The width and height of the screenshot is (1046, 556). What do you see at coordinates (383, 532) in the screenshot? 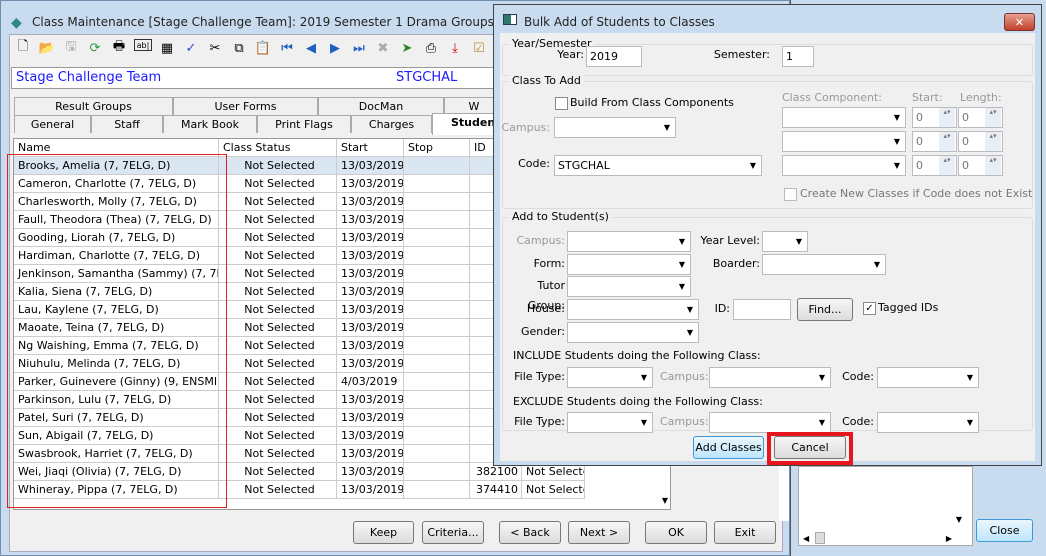
I see `keep-button: Keep` at bounding box center [383, 532].